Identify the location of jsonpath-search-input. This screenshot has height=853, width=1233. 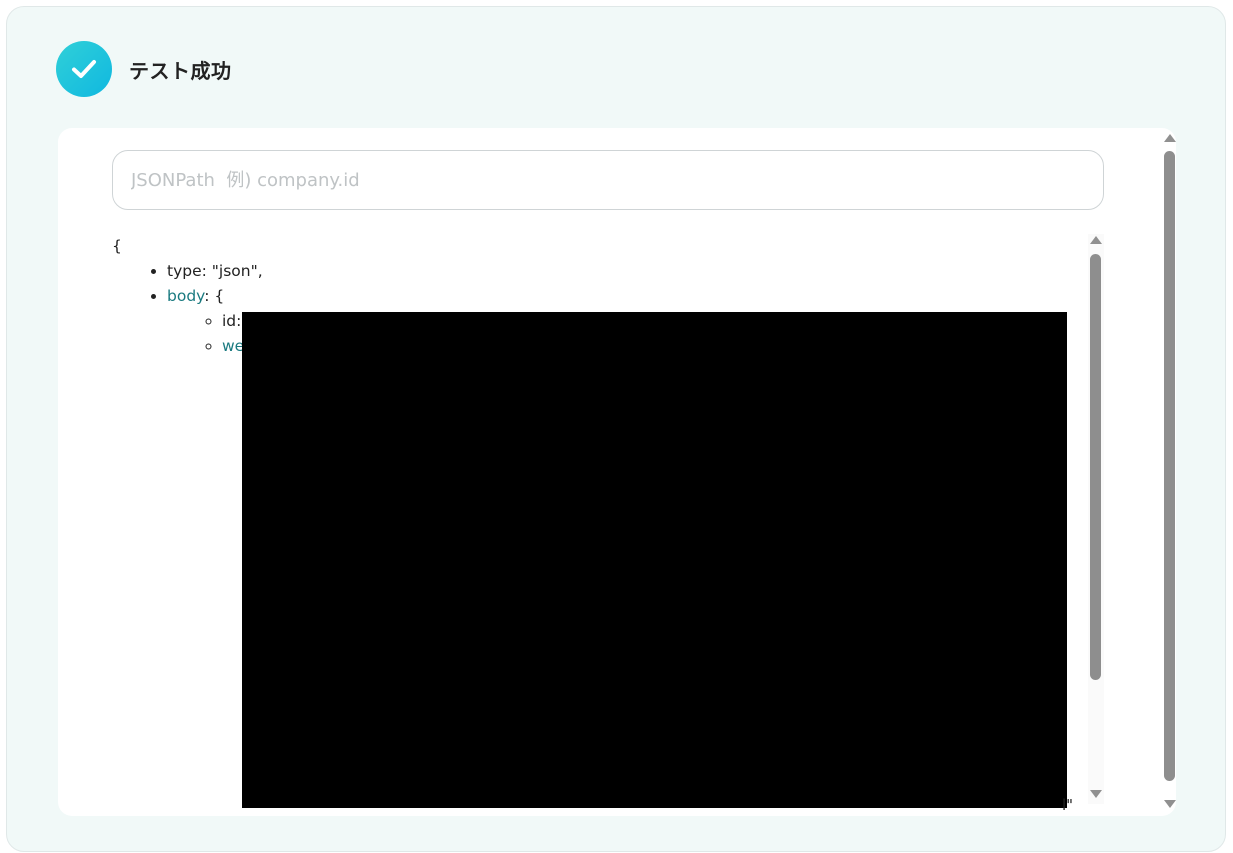
(608, 180).